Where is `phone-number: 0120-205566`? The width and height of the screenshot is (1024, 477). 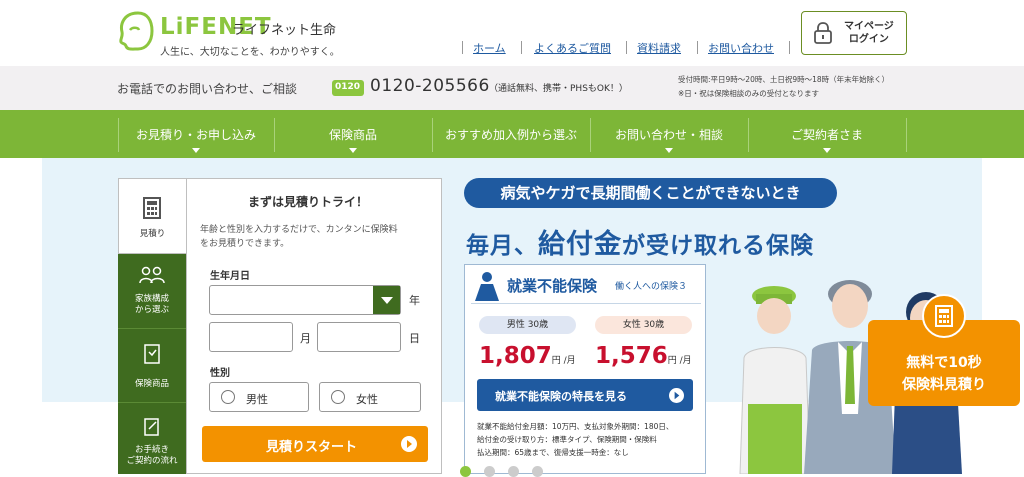 phone-number: 0120-205566 is located at coordinates (430, 86).